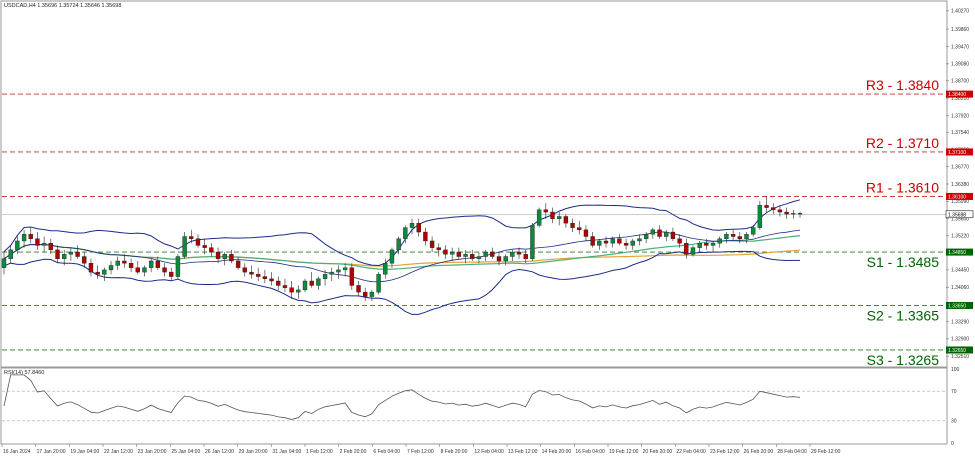  I want to click on y-tick-label: 1.40270, so click(960, 12).